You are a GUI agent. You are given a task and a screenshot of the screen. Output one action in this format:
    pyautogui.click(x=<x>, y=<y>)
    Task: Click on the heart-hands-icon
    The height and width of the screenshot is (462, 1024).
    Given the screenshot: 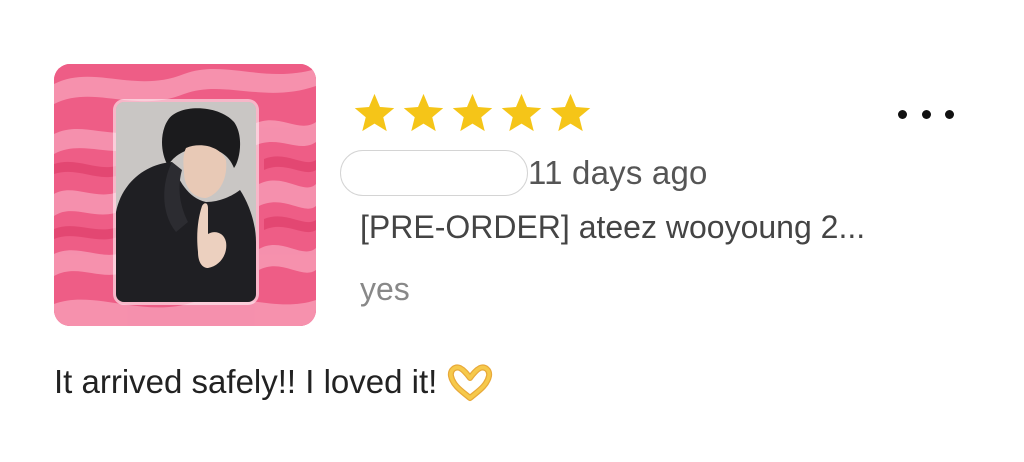 What is the action you would take?
    pyautogui.click(x=470, y=382)
    